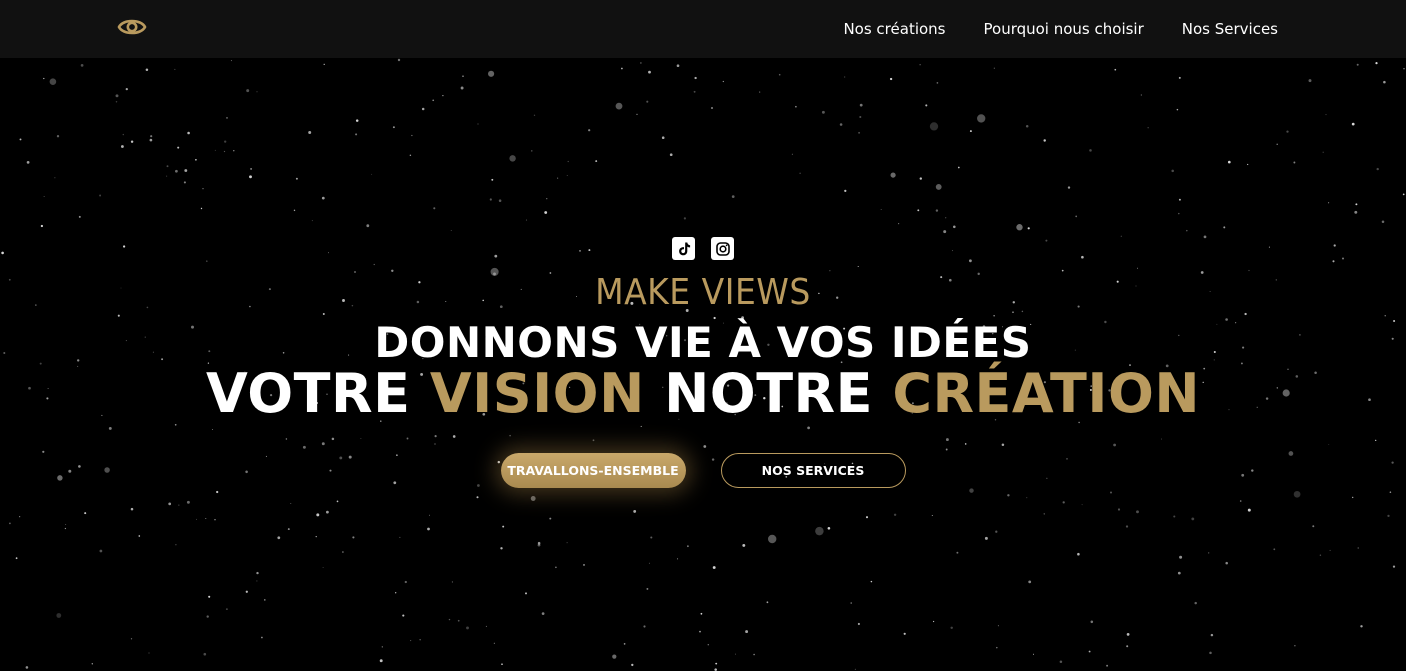  What do you see at coordinates (703, 470) in the screenshot?
I see `cta-buttons: TRAVALLONS-ENSEMBLE NOS SERVICES` at bounding box center [703, 470].